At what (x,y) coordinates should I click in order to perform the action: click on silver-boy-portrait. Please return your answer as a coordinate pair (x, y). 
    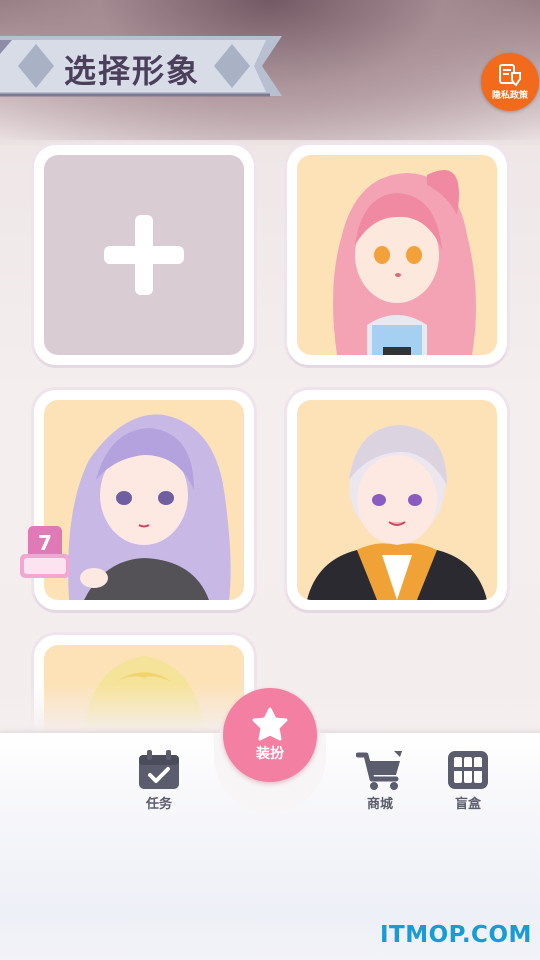
    Looking at the image, I should click on (397, 512).